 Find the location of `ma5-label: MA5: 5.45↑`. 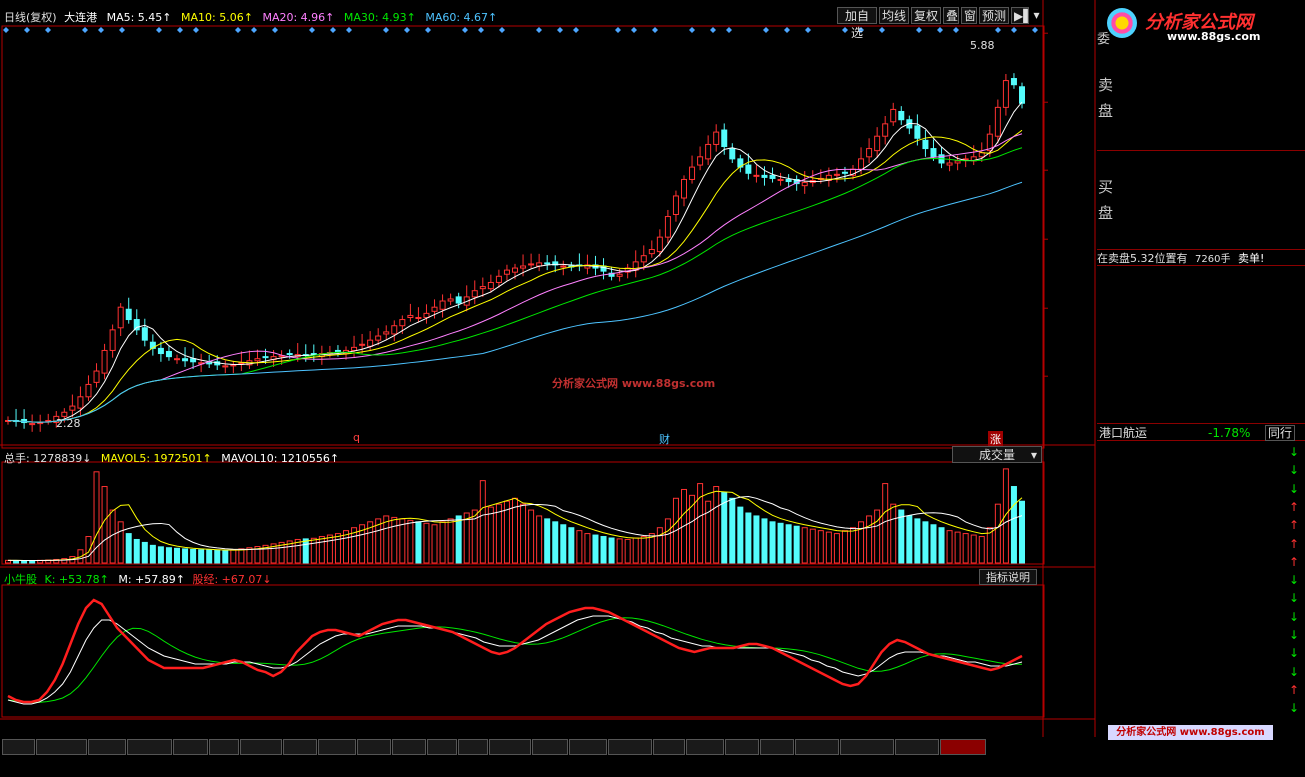

ma5-label: MA5: 5.45↑ is located at coordinates (139, 17).